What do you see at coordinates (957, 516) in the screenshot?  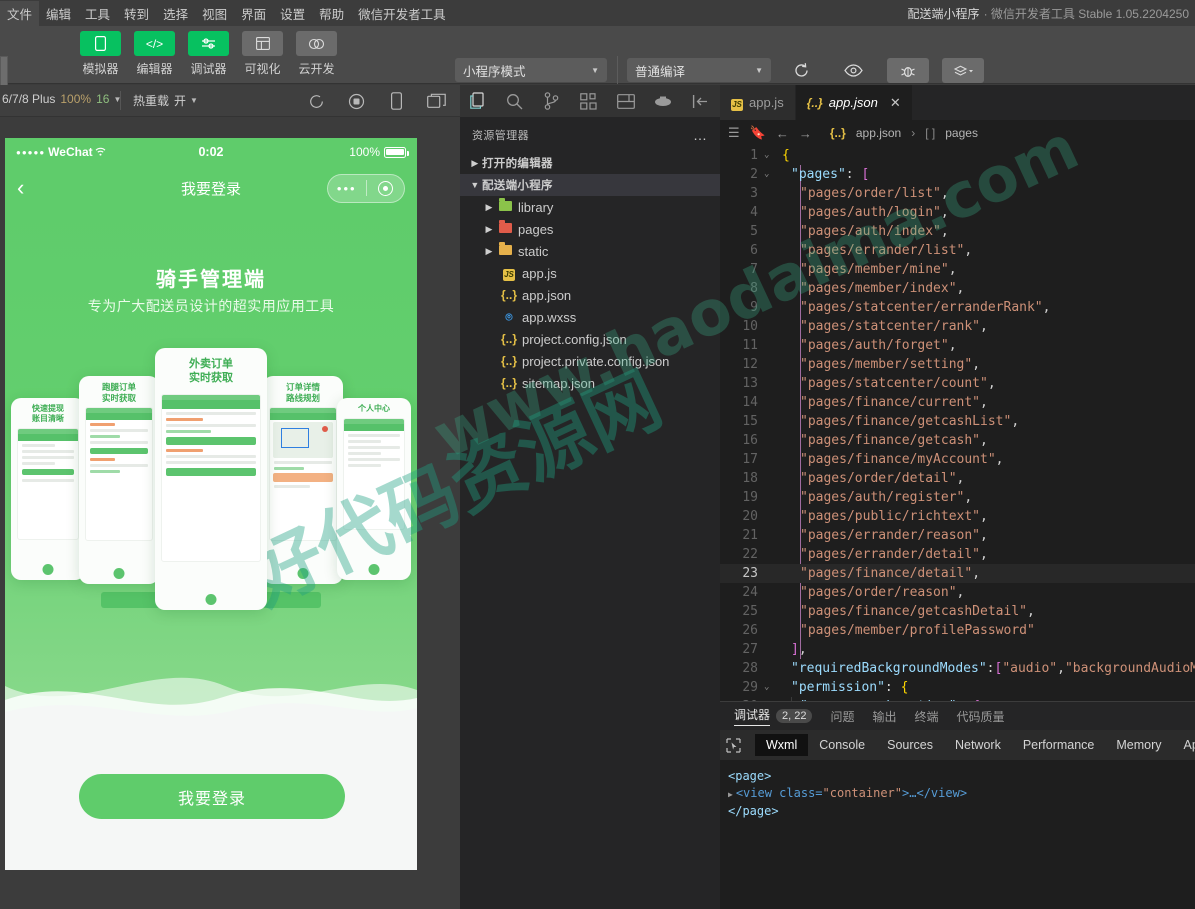 I see `code-line: 20 "pages/public/richtext",` at bounding box center [957, 516].